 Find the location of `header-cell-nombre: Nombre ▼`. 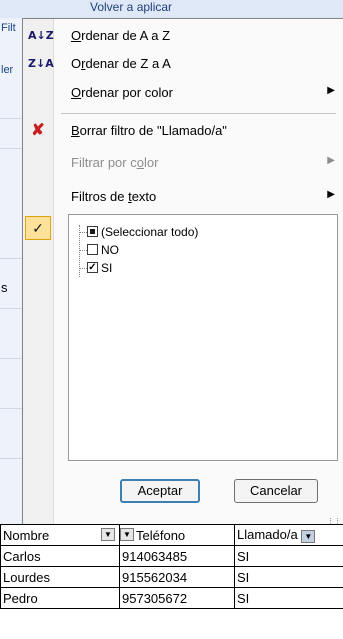

header-cell-nombre: Nombre ▼ is located at coordinates (60, 535).